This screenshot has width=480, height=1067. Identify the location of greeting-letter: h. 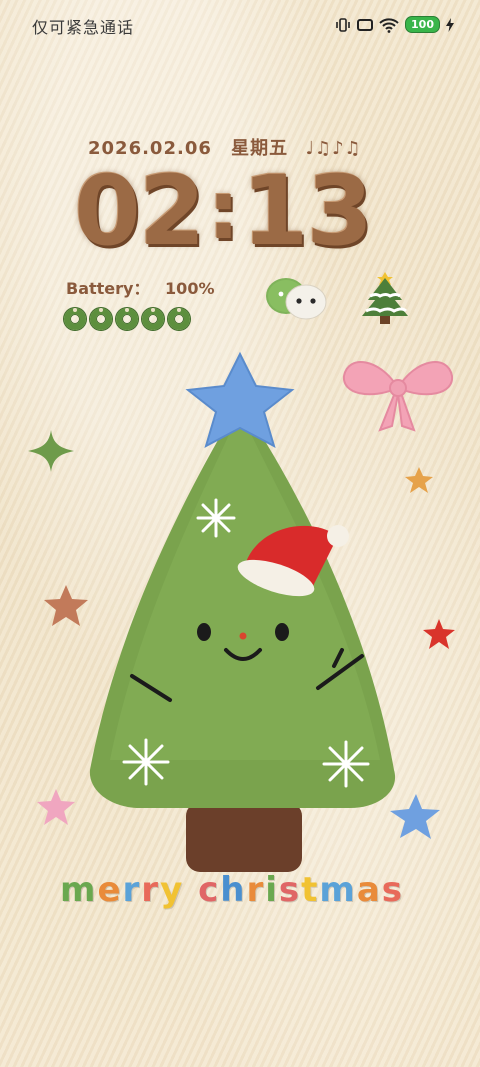
(233, 890).